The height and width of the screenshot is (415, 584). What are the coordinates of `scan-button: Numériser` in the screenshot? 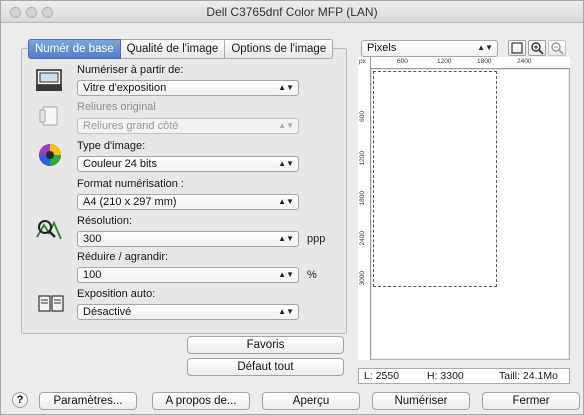 It's located at (421, 401).